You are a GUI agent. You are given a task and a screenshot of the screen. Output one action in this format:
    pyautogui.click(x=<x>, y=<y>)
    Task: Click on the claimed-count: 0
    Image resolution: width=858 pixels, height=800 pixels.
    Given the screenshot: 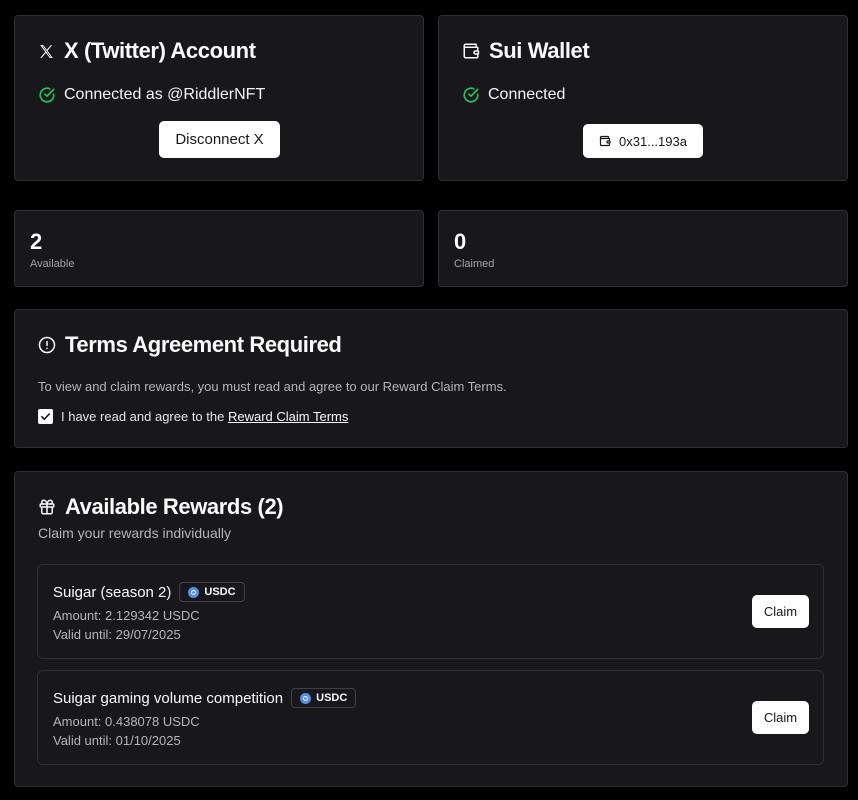 What is the action you would take?
    pyautogui.click(x=460, y=241)
    